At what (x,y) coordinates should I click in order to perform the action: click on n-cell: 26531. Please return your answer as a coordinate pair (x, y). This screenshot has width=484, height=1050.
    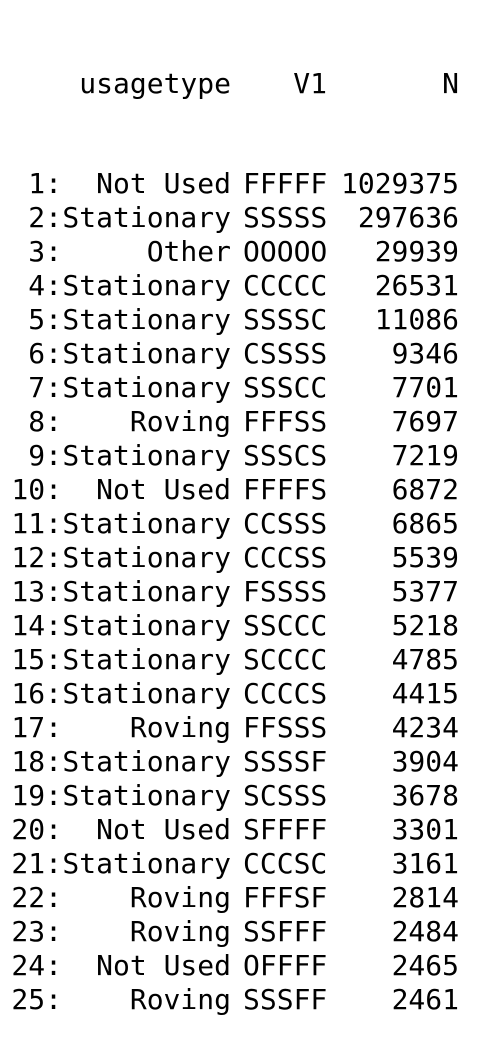
    Looking at the image, I should click on (416, 285).